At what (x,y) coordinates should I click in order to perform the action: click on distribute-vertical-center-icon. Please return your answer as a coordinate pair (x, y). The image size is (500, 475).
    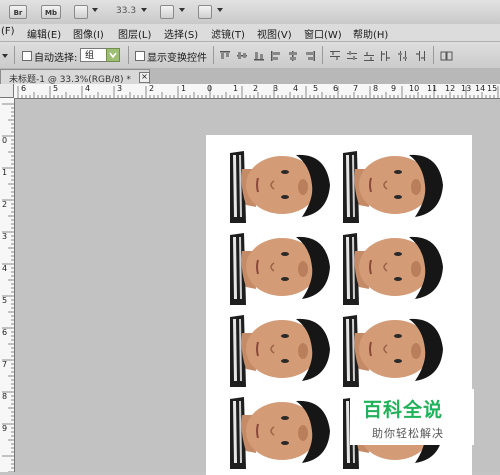
    Looking at the image, I should click on (352, 55).